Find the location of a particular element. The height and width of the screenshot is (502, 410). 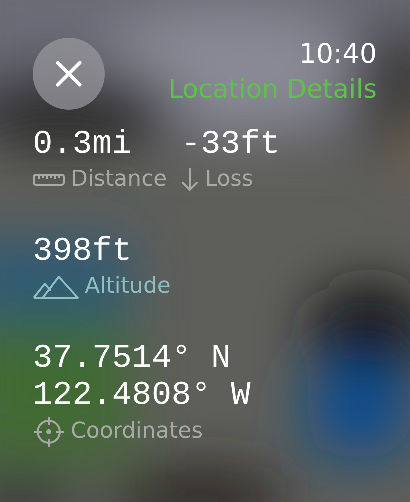

metric-label: Loss is located at coordinates (229, 180).